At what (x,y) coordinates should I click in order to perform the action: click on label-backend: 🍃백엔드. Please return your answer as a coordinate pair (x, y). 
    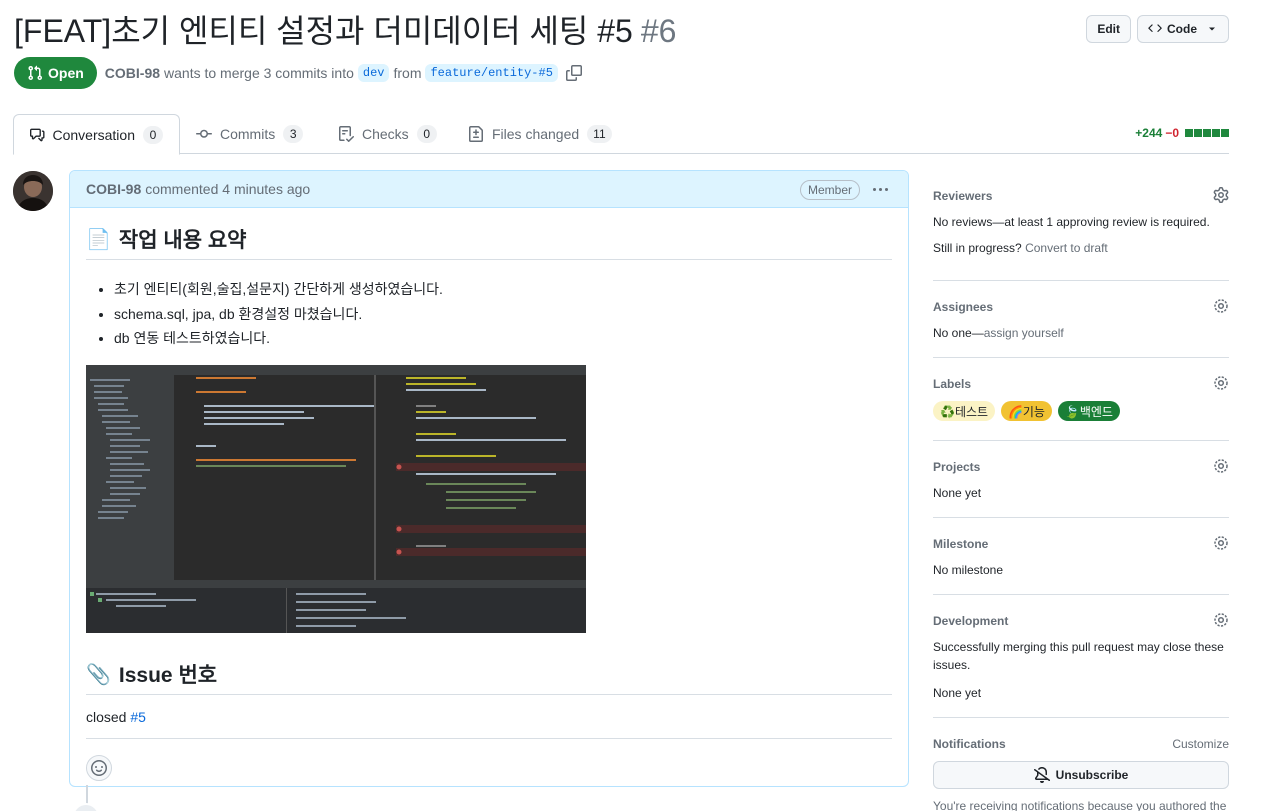
    Looking at the image, I should click on (1088, 411).